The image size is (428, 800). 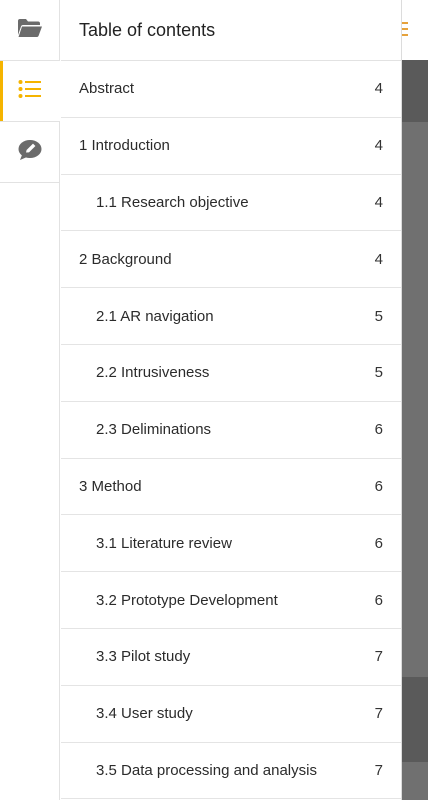 I want to click on toc-item: 2.2 Intrusiveness 5, so click(x=231, y=373).